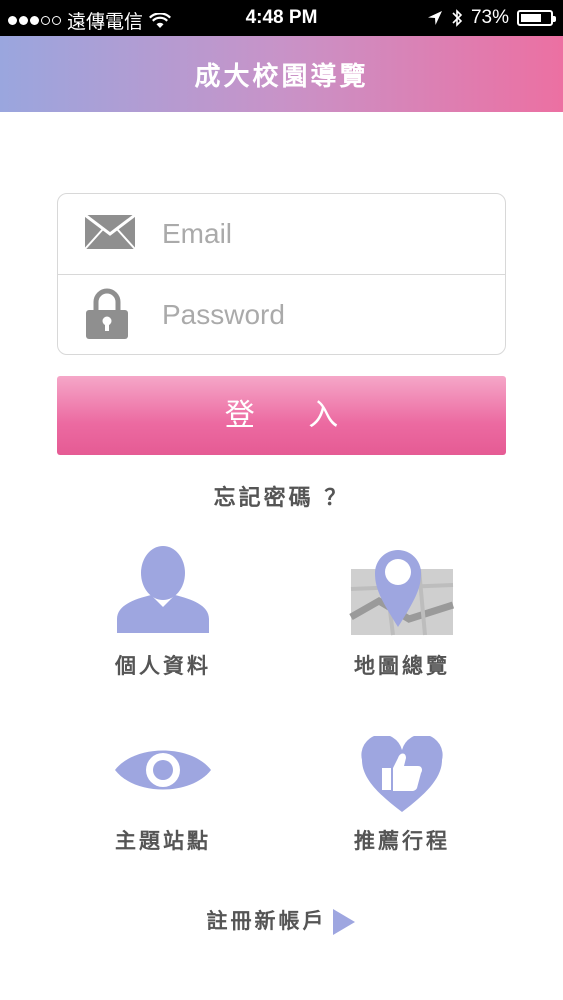 Image resolution: width=563 pixels, height=1000 pixels. I want to click on email-input, so click(322, 234).